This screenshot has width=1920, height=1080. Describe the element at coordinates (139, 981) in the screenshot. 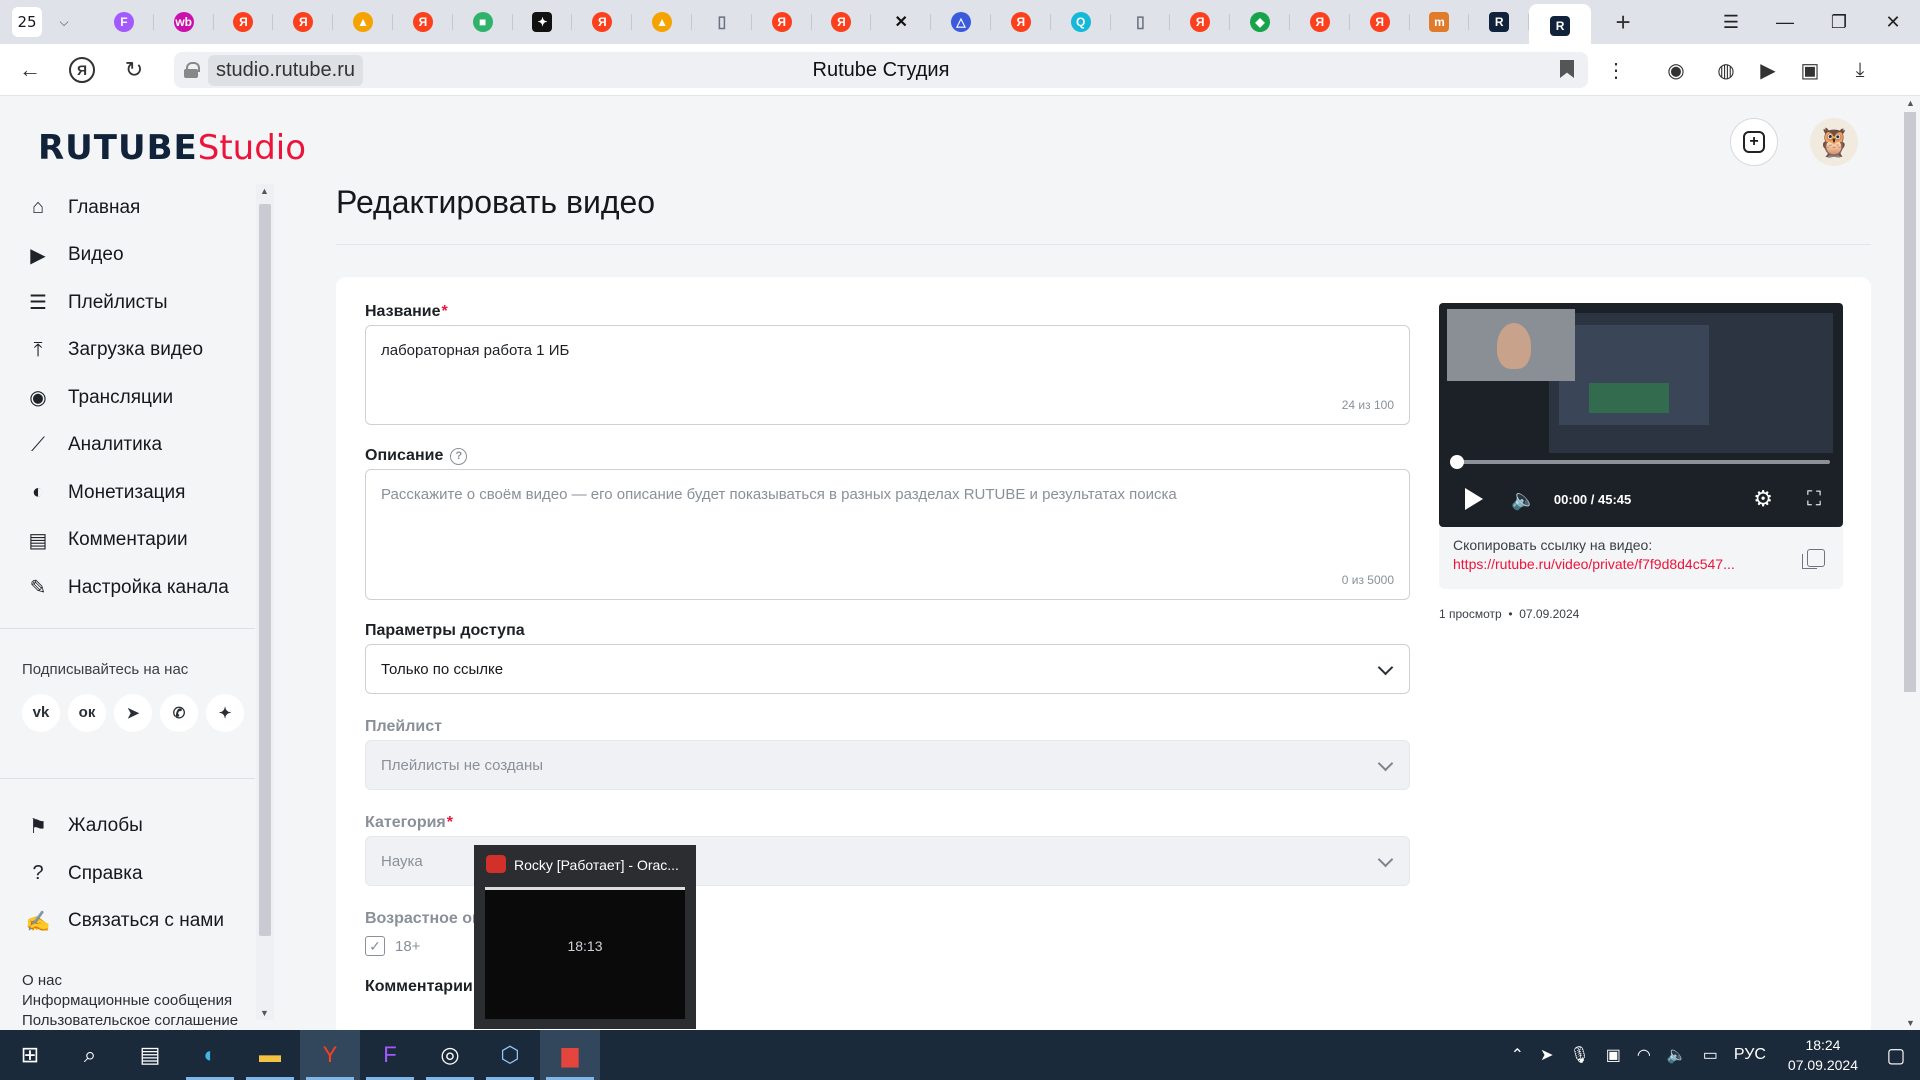

I see `footer-link: О нас` at that location.